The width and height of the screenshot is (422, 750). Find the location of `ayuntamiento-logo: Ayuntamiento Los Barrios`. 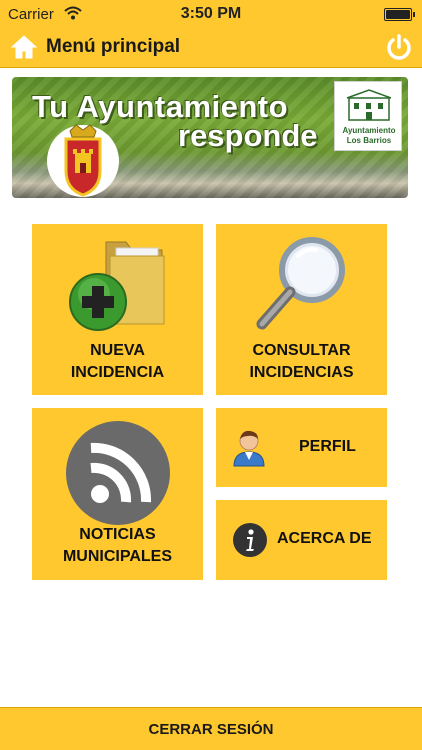

ayuntamiento-logo: Ayuntamiento Los Barrios is located at coordinates (368, 116).